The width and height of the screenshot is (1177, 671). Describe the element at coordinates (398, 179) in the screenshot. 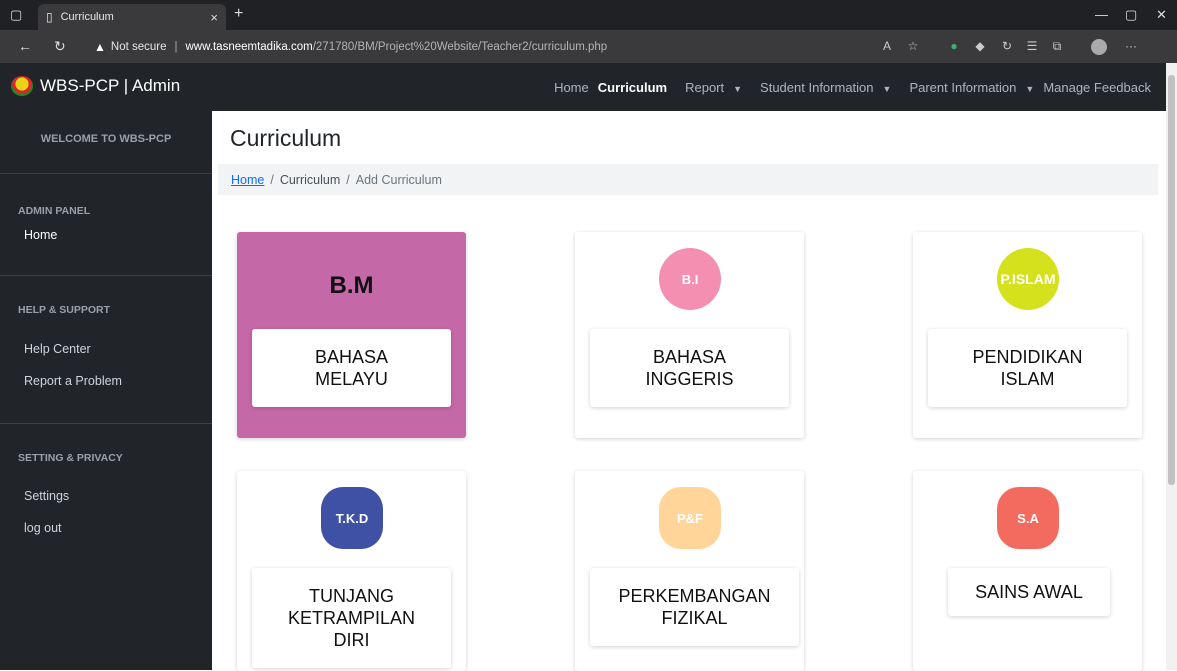

I see `breadcrumb-current: Add Curriculum` at that location.